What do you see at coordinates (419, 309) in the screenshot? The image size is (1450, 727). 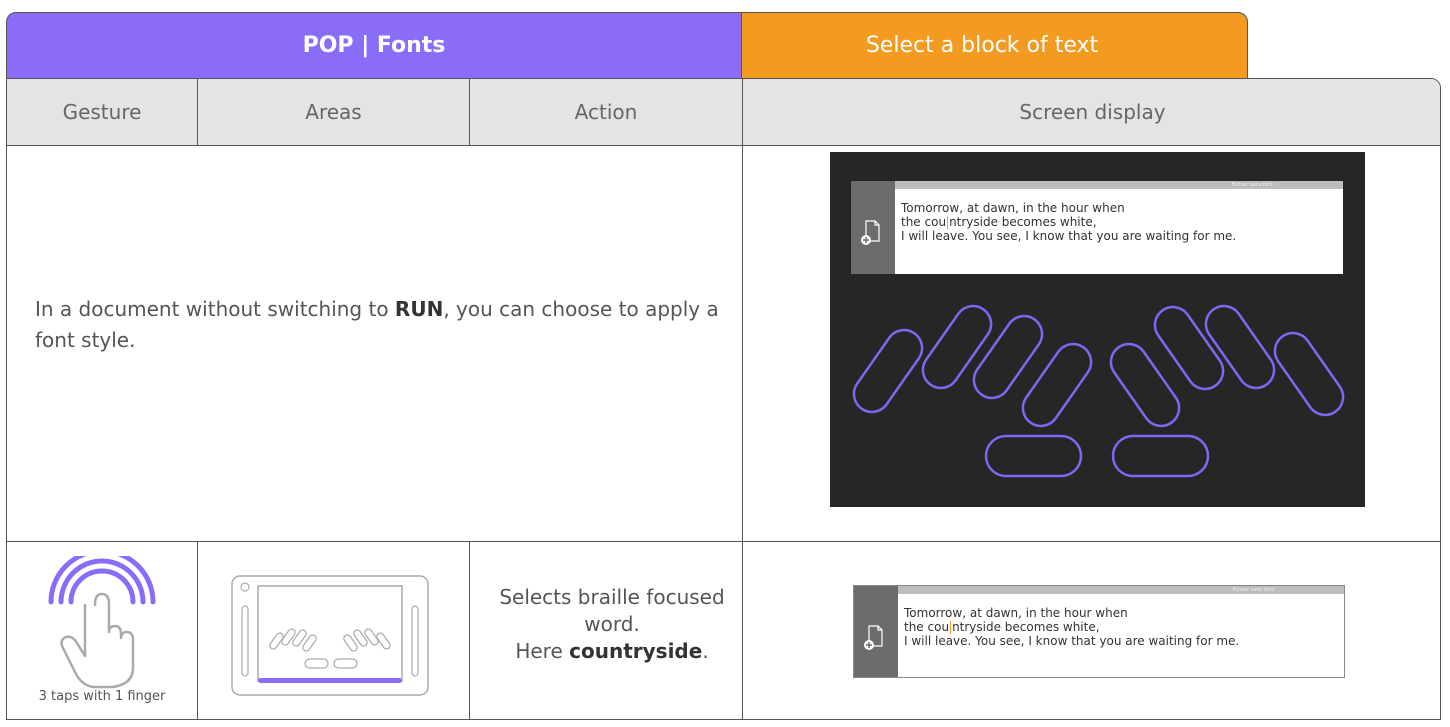 I see `intro-keyword: RUN` at bounding box center [419, 309].